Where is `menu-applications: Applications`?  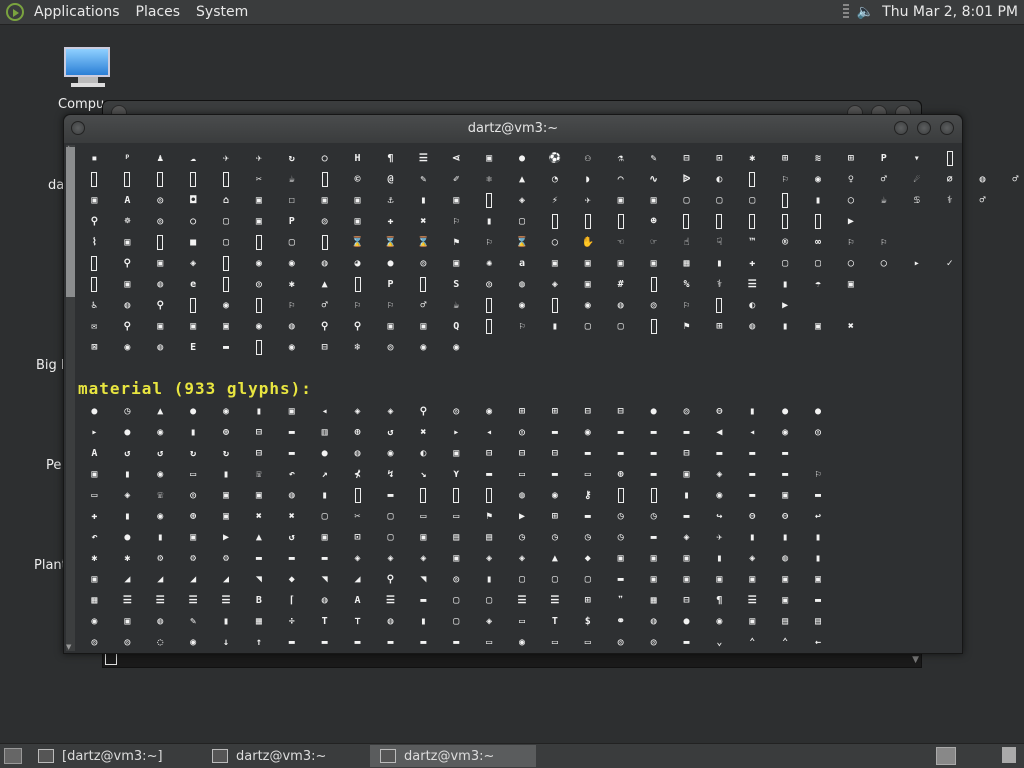
menu-applications: Applications is located at coordinates (77, 12).